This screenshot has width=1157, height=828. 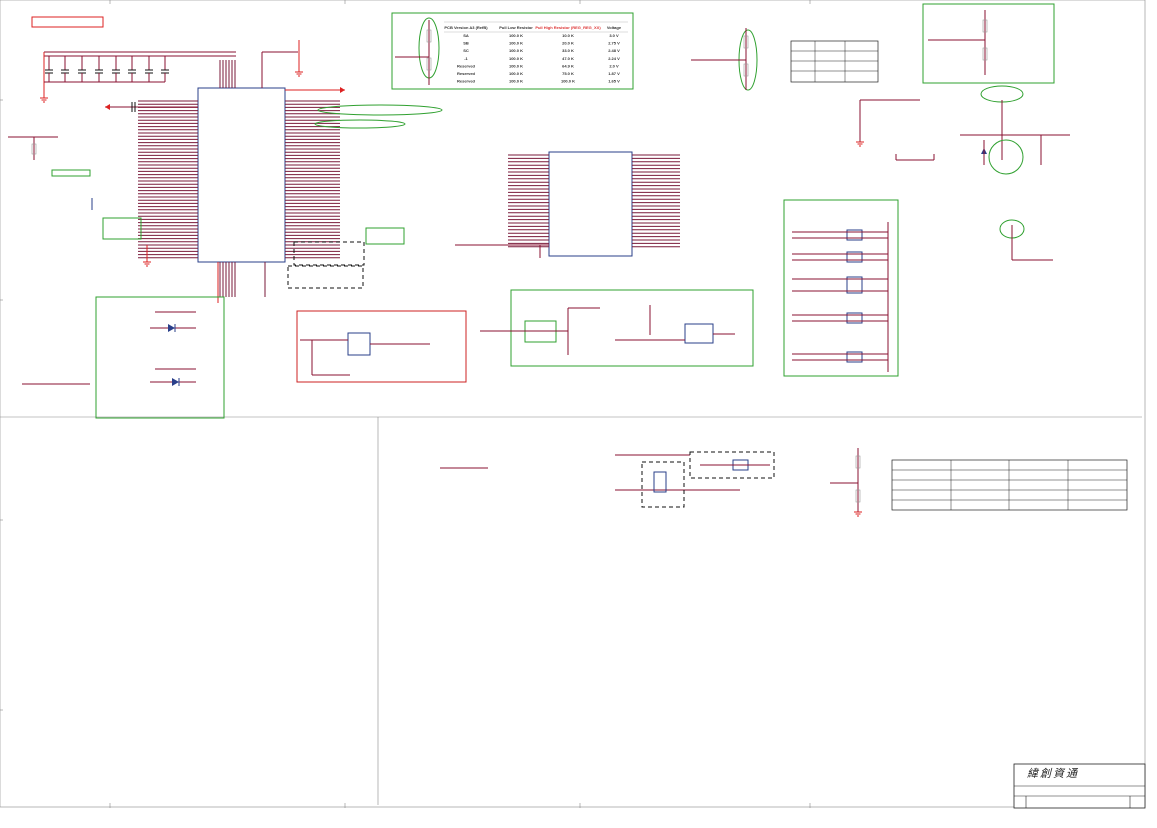 What do you see at coordinates (466, 58) in the screenshot?
I see `table-cell: -1` at bounding box center [466, 58].